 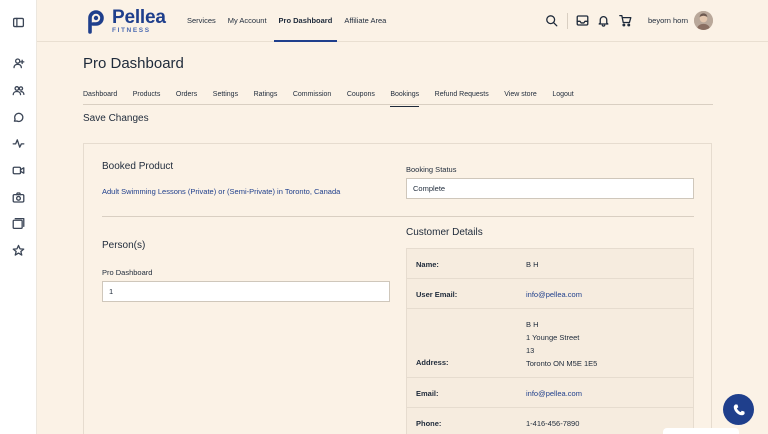 I want to click on left-rail, so click(x=18, y=217).